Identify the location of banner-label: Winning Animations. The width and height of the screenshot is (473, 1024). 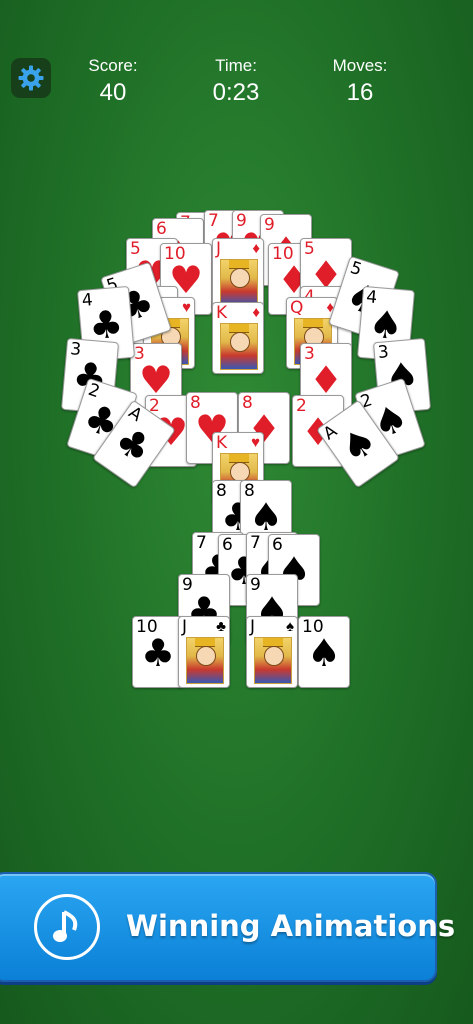
(291, 926).